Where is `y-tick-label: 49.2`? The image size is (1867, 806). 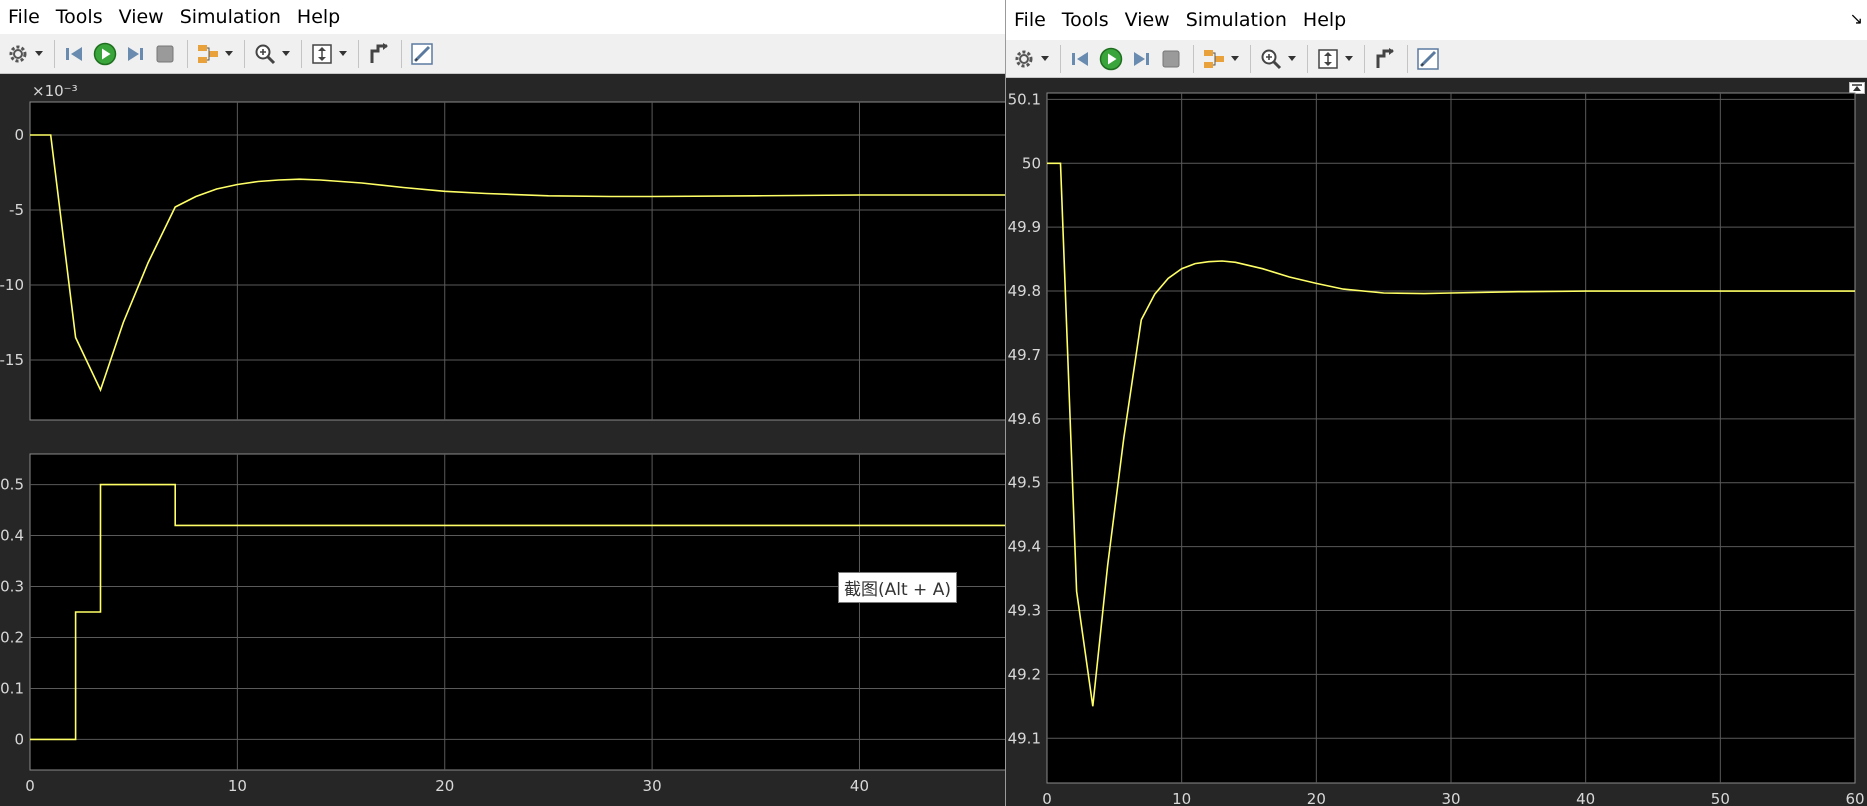
y-tick-label: 49.2 is located at coordinates (1024, 674).